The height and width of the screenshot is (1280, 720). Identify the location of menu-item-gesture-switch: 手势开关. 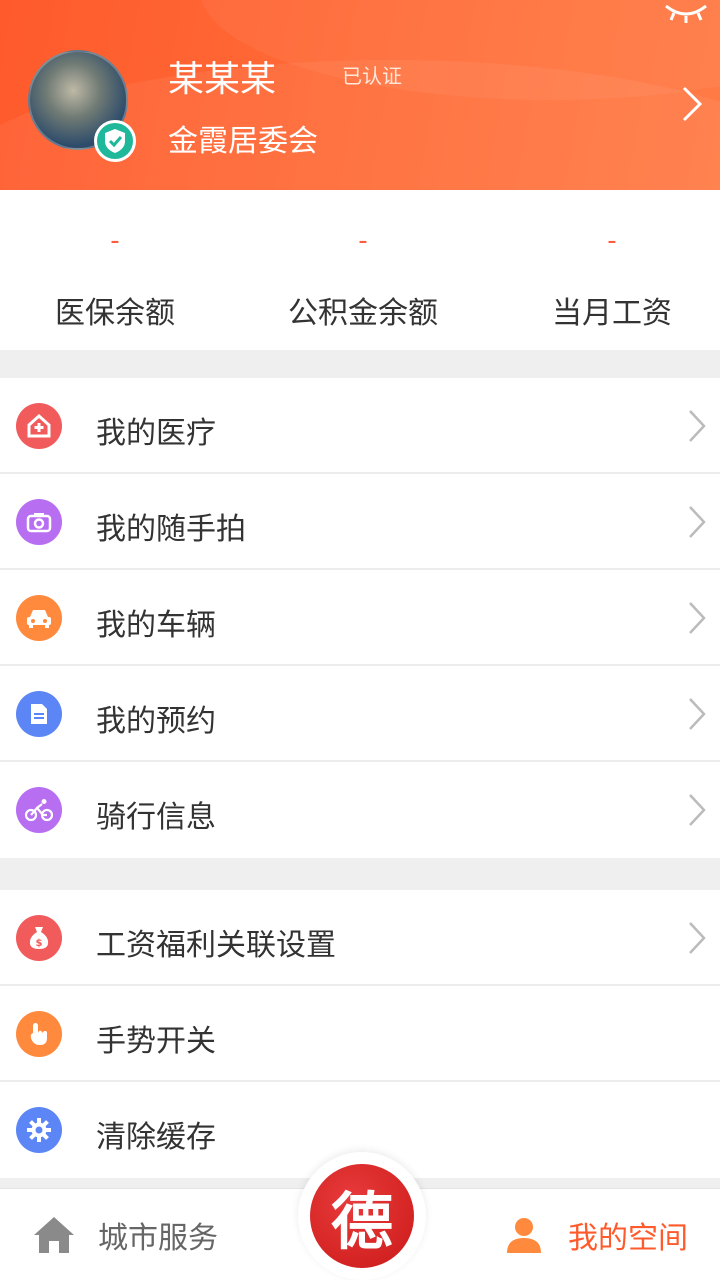
(360, 1034).